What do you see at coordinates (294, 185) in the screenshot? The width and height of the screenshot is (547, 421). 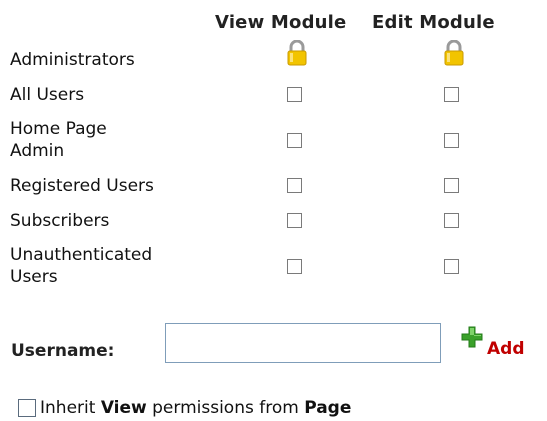 I see `view-permission-checkbox-registered-users` at bounding box center [294, 185].